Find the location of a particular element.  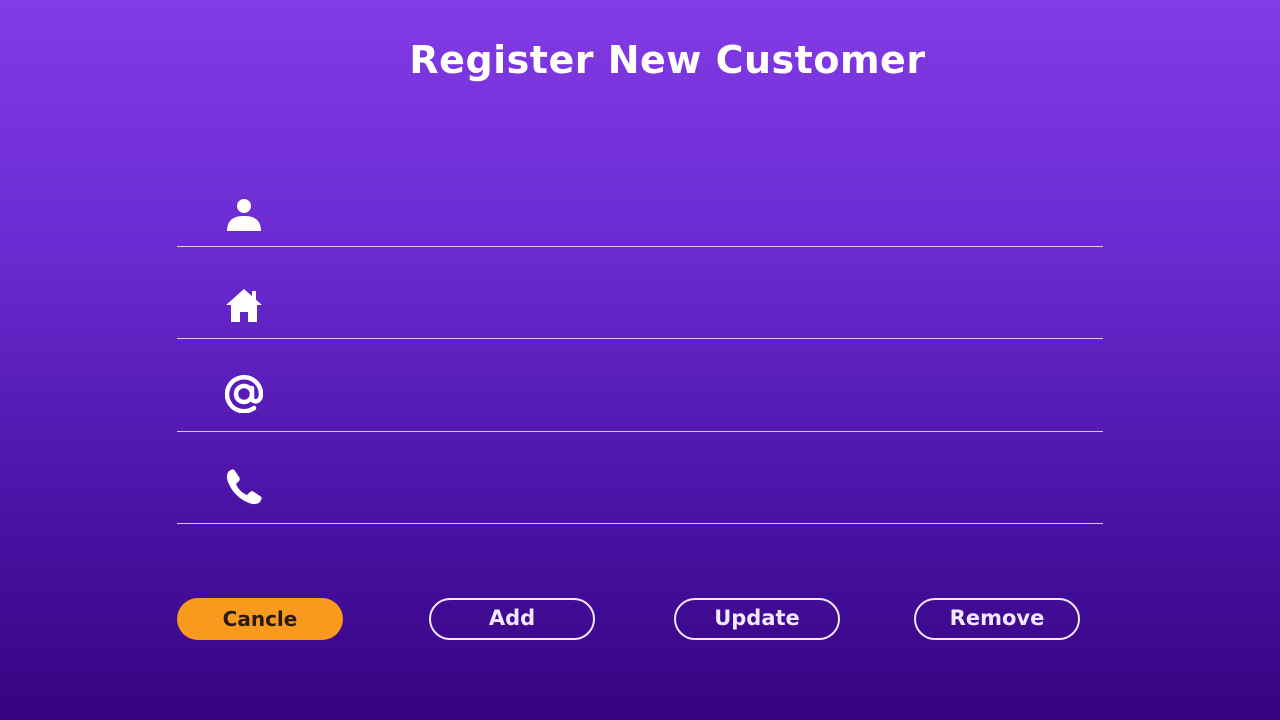

address-field-row is located at coordinates (640, 308).